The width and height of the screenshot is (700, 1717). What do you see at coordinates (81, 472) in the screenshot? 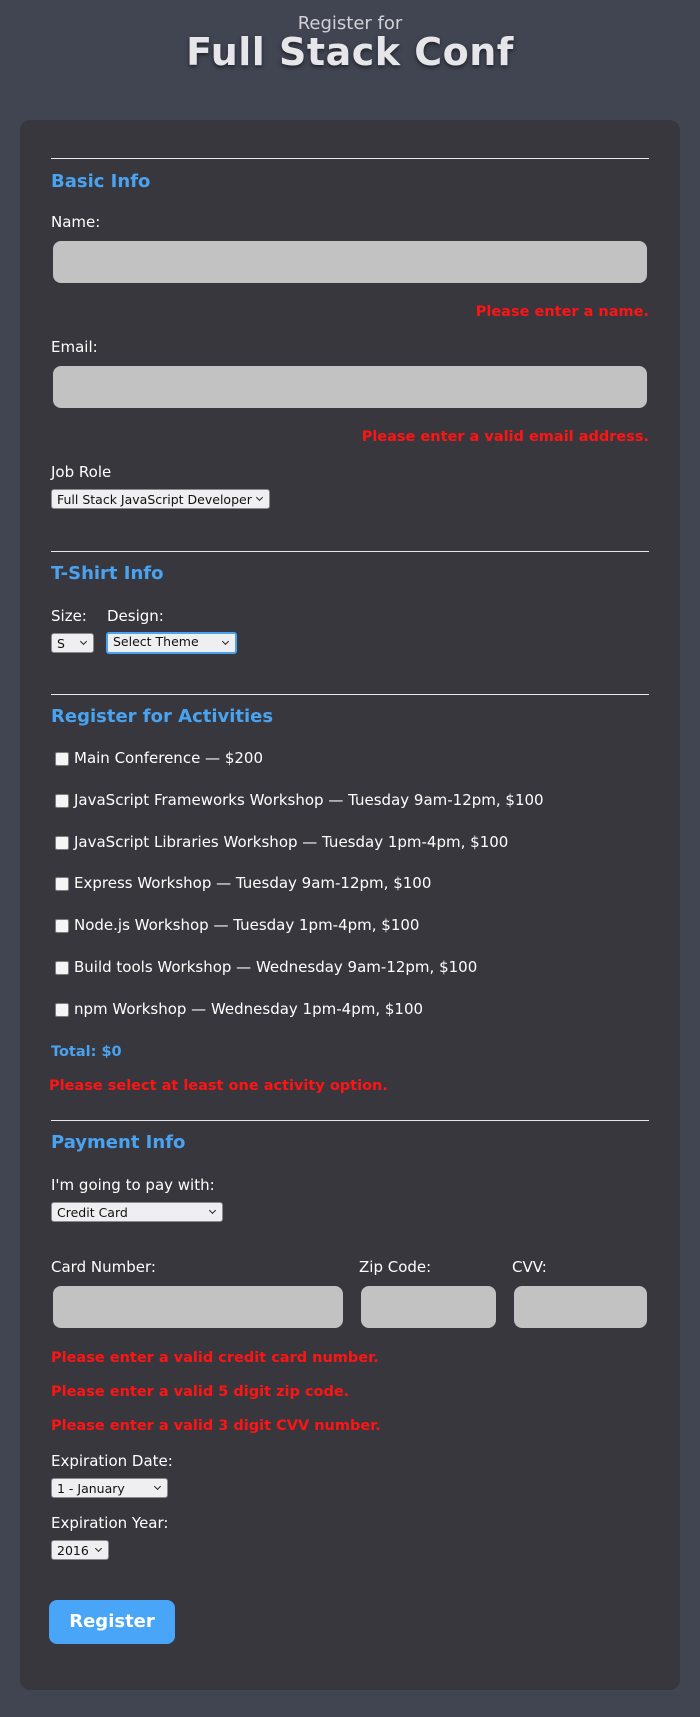
I see `job-role-label: Job Role` at bounding box center [81, 472].